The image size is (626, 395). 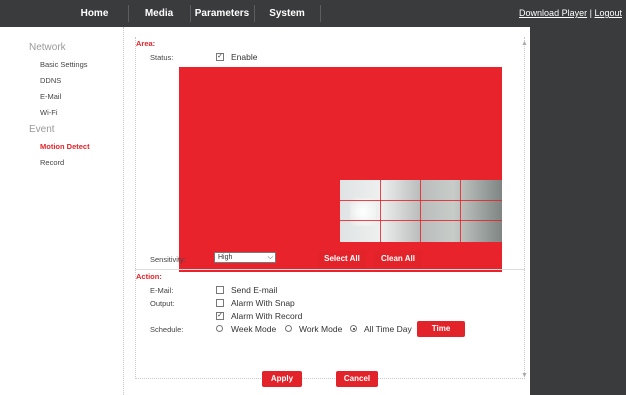 What do you see at coordinates (524, 43) in the screenshot?
I see `scroll-up-icon: ▲` at bounding box center [524, 43].